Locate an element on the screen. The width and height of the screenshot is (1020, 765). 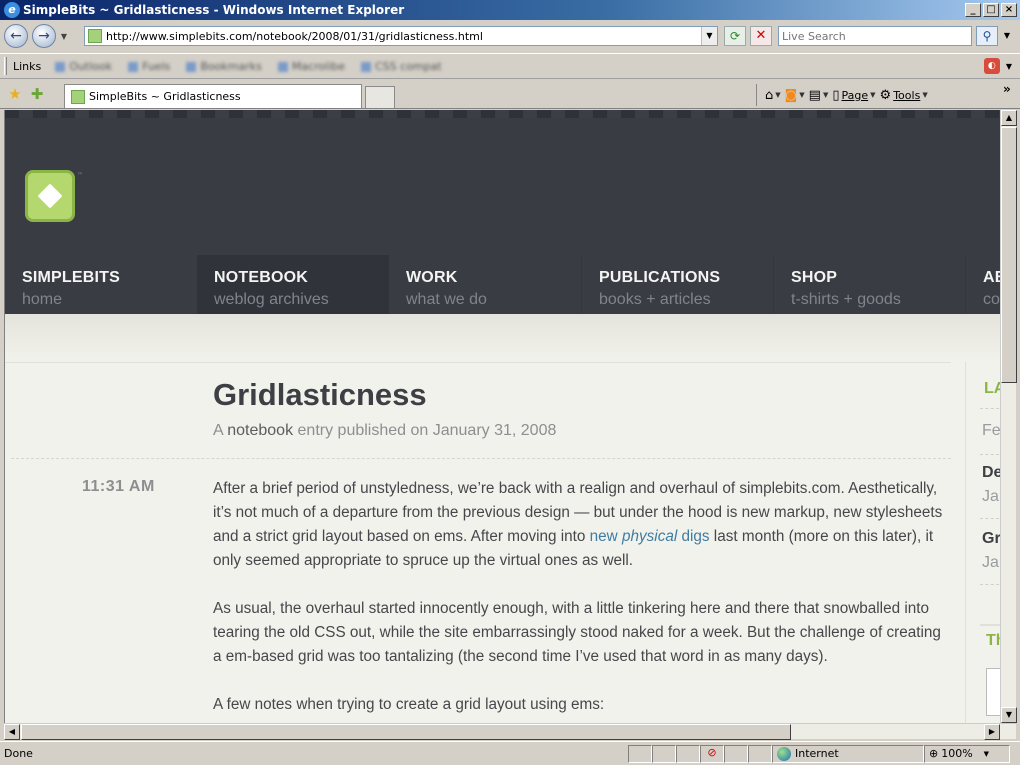
privacy-icon: ⊘ is located at coordinates (712, 753).